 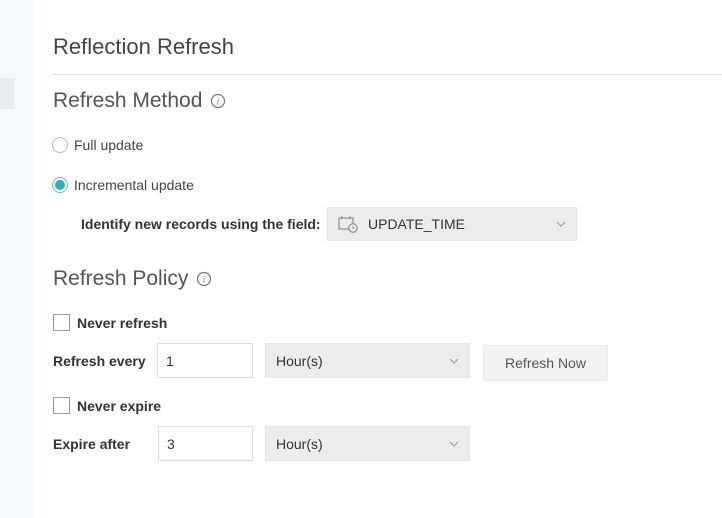 What do you see at coordinates (416, 224) in the screenshot?
I see `field-value: UPDATE_TIME` at bounding box center [416, 224].